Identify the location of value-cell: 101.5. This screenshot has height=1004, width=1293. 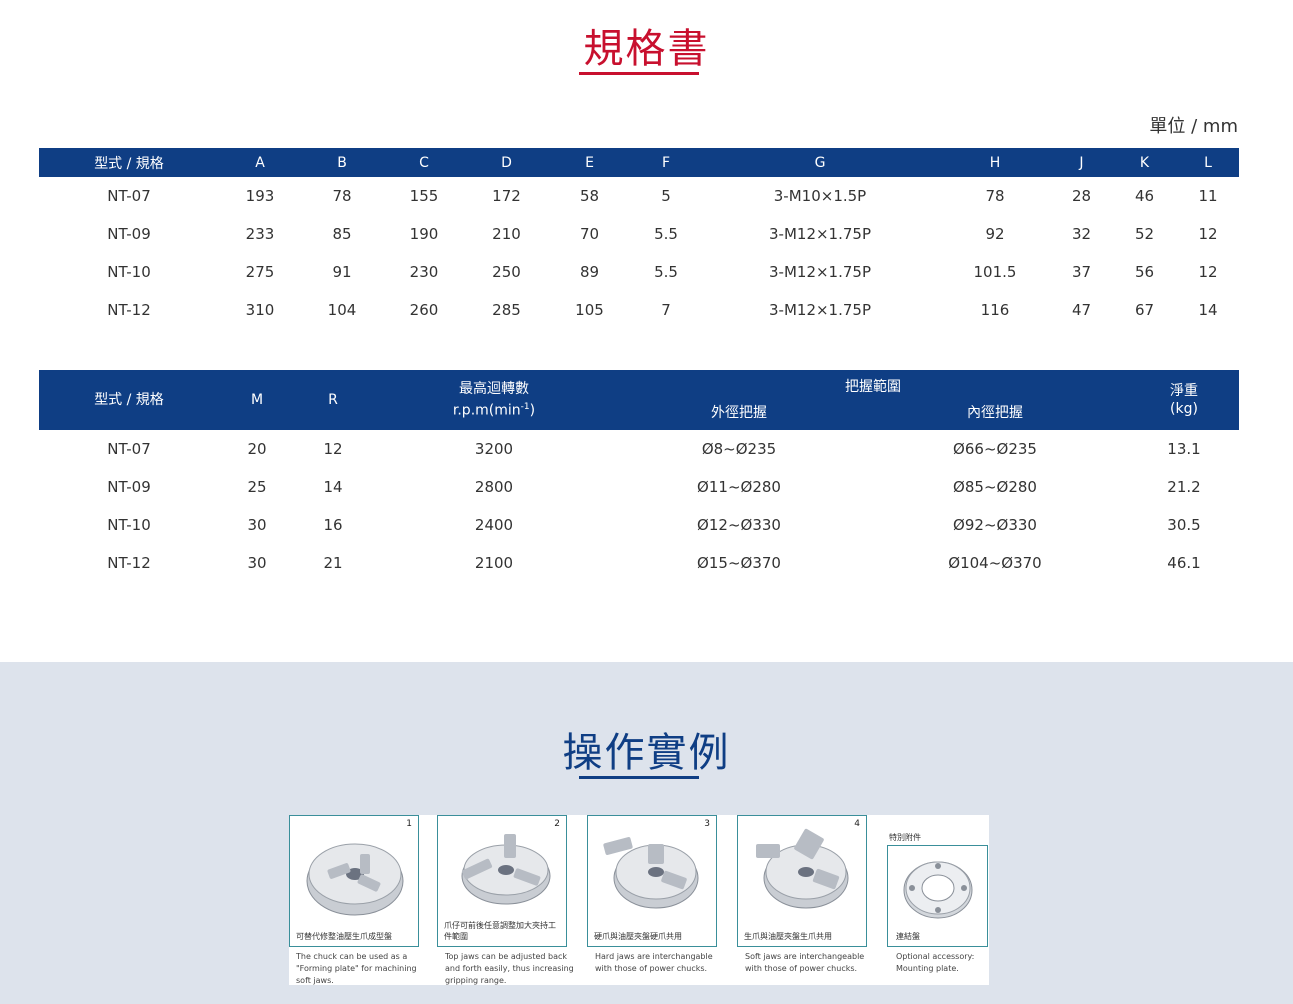
(995, 272).